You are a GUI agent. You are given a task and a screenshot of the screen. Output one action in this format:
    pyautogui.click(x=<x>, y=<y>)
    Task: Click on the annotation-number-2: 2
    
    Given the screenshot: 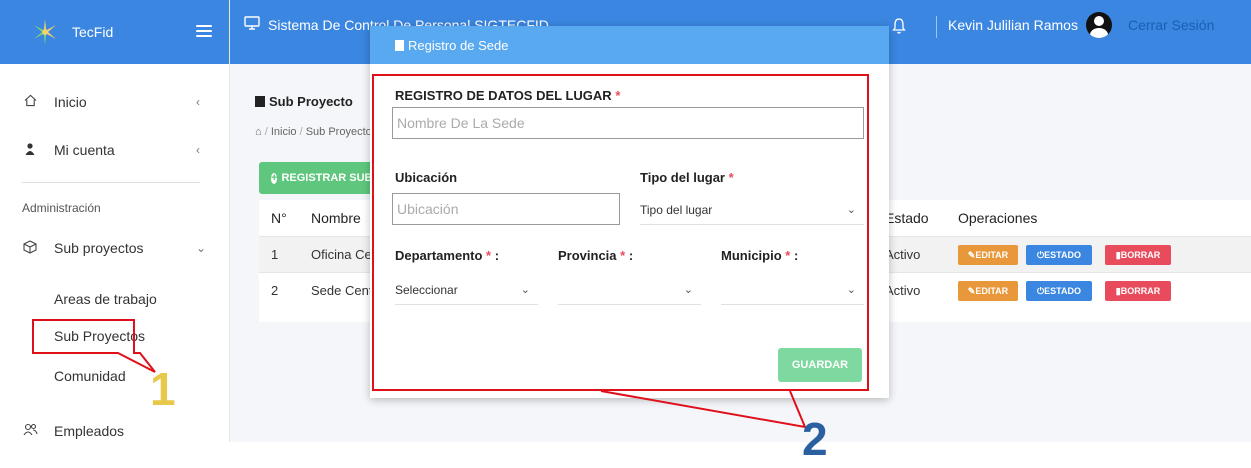 What is the action you would take?
    pyautogui.click(x=815, y=439)
    